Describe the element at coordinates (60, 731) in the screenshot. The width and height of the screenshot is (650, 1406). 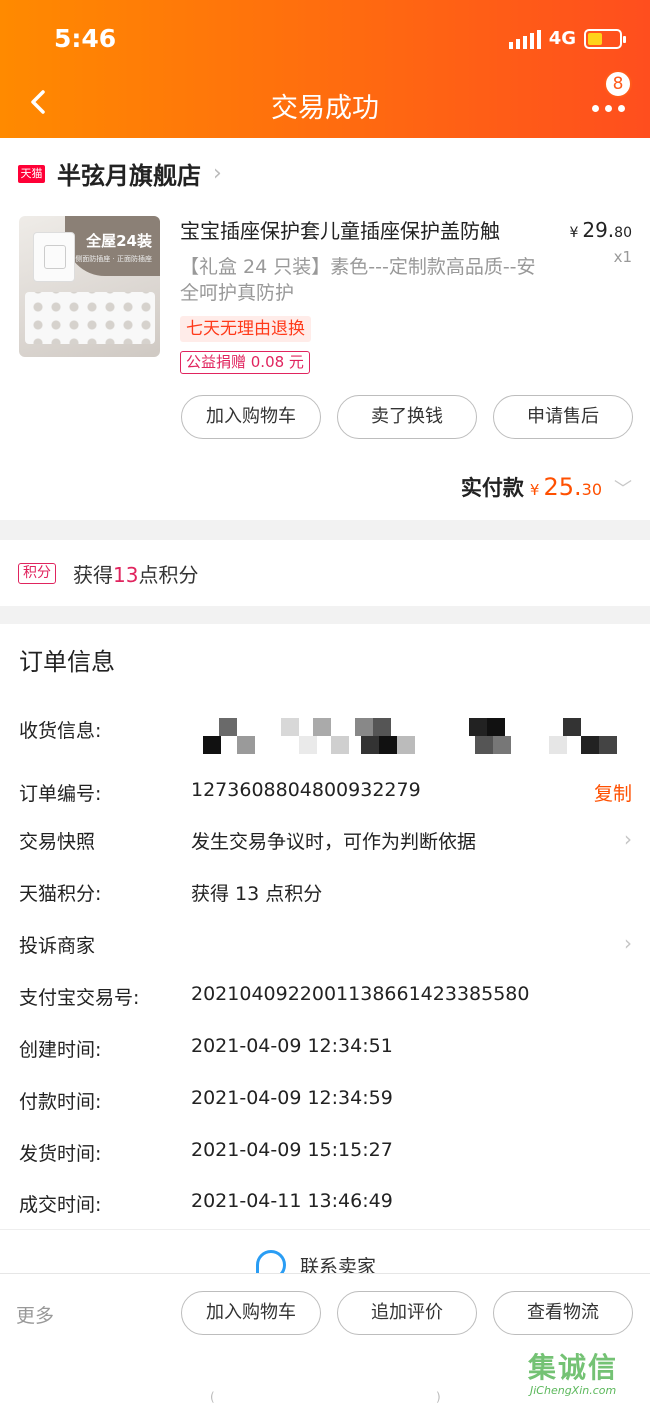
I see `shipping-label: 收货信息:` at that location.